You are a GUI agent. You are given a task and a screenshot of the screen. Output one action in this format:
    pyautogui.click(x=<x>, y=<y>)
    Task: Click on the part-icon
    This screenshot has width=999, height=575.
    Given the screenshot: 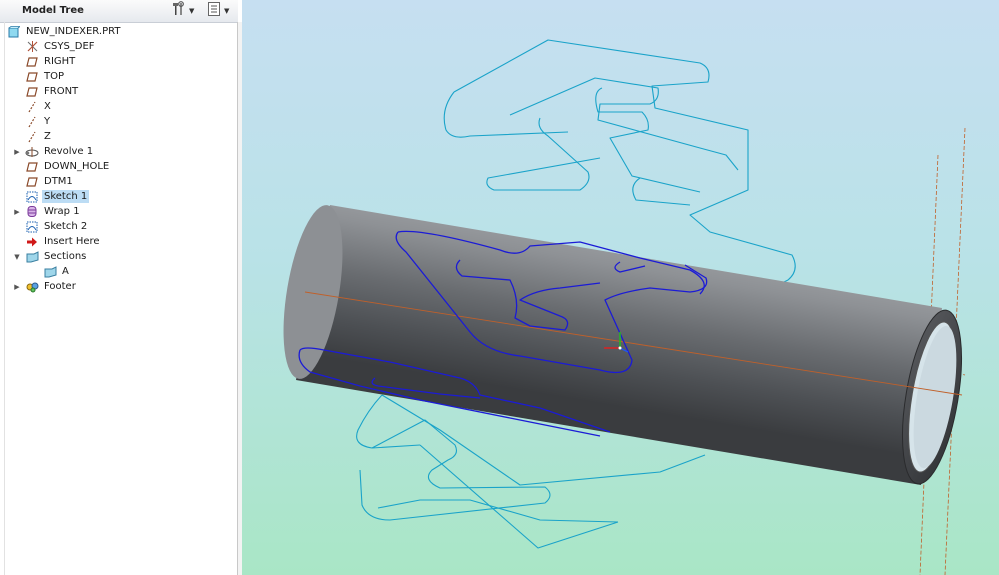 What is the action you would take?
    pyautogui.click(x=14, y=32)
    